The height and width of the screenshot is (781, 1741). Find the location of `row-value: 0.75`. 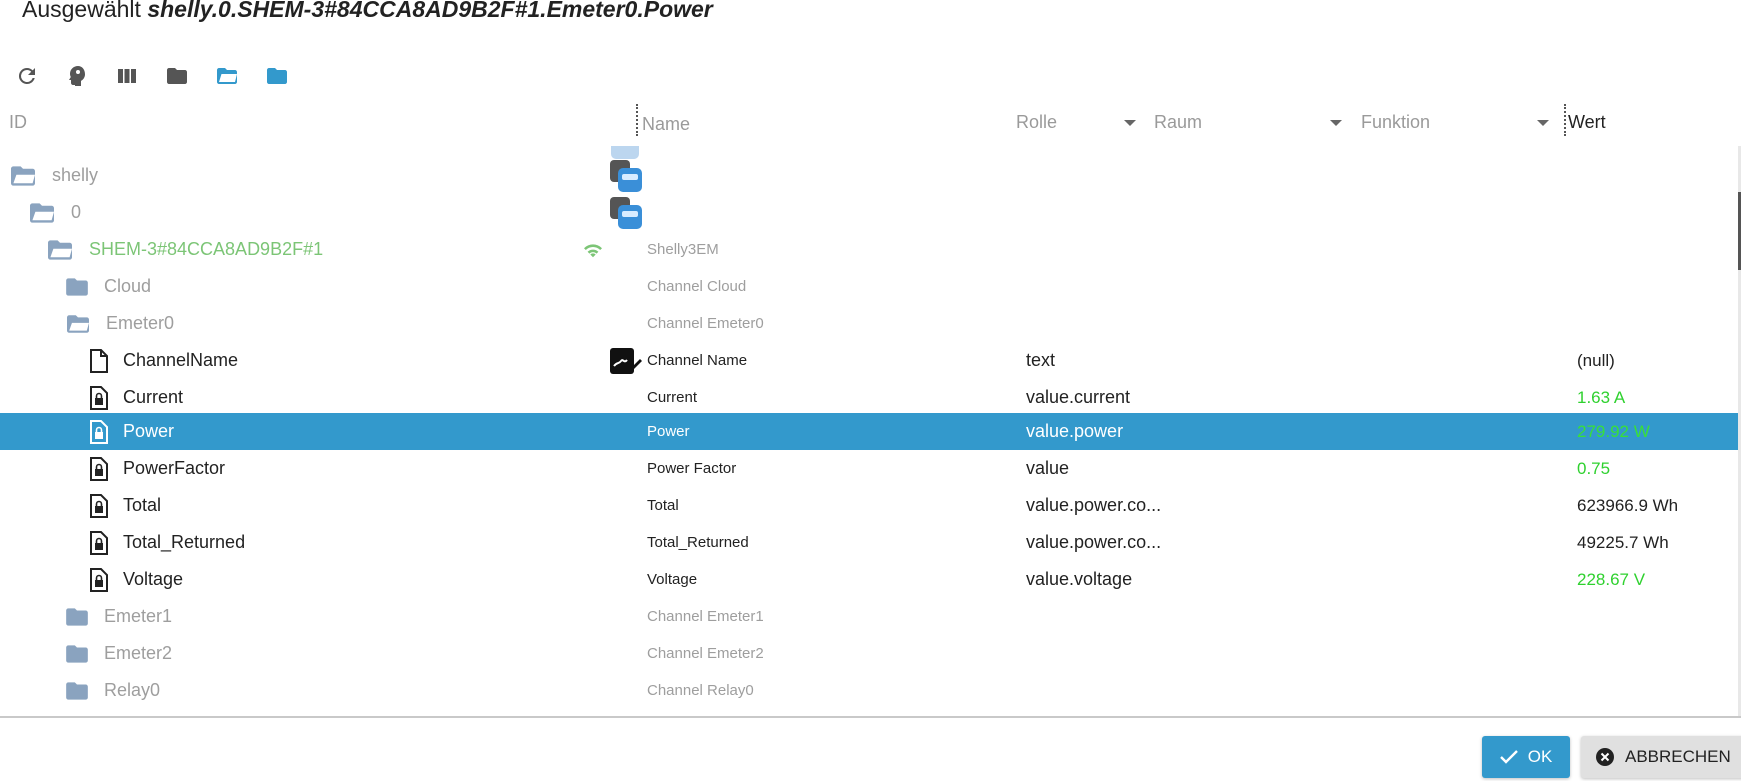

row-value: 0.75 is located at coordinates (1593, 468).